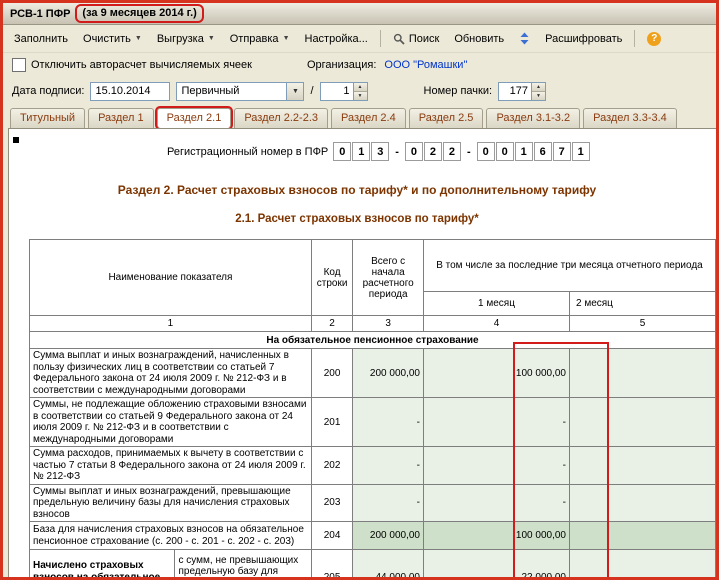  Describe the element at coordinates (635, 38) in the screenshot. I see `toolbar-separator` at that location.